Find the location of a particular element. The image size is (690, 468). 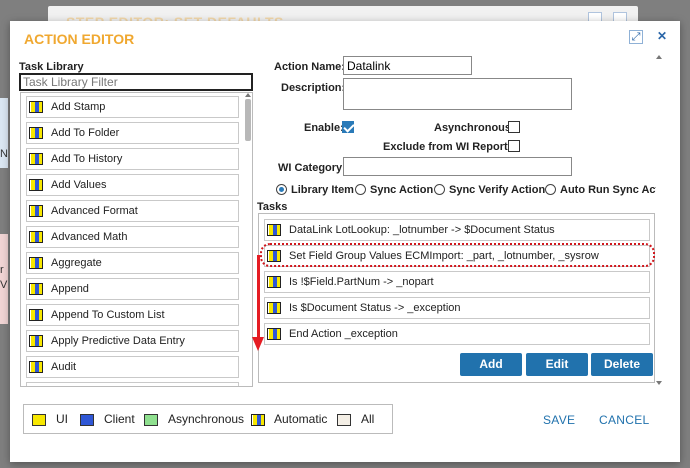

radio-sync-action-label: Sync Action is located at coordinates (402, 190).